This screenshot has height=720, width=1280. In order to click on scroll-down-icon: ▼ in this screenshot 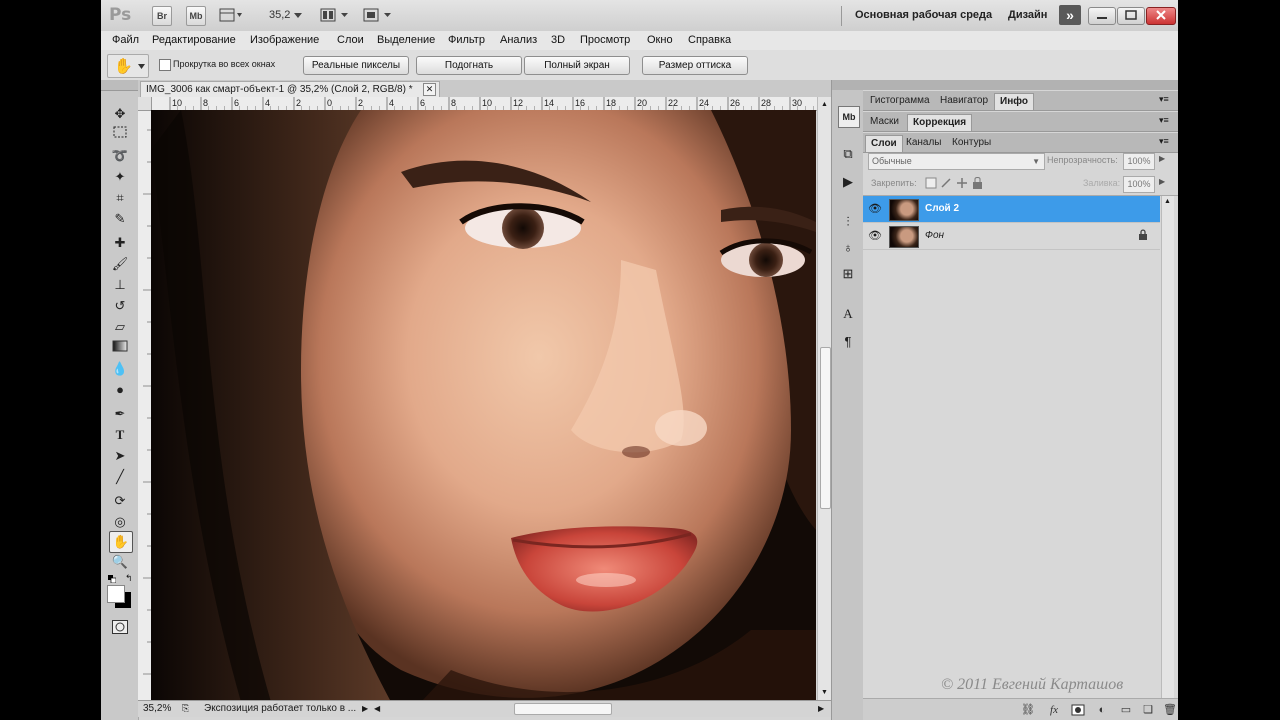, I will do `click(824, 693)`.